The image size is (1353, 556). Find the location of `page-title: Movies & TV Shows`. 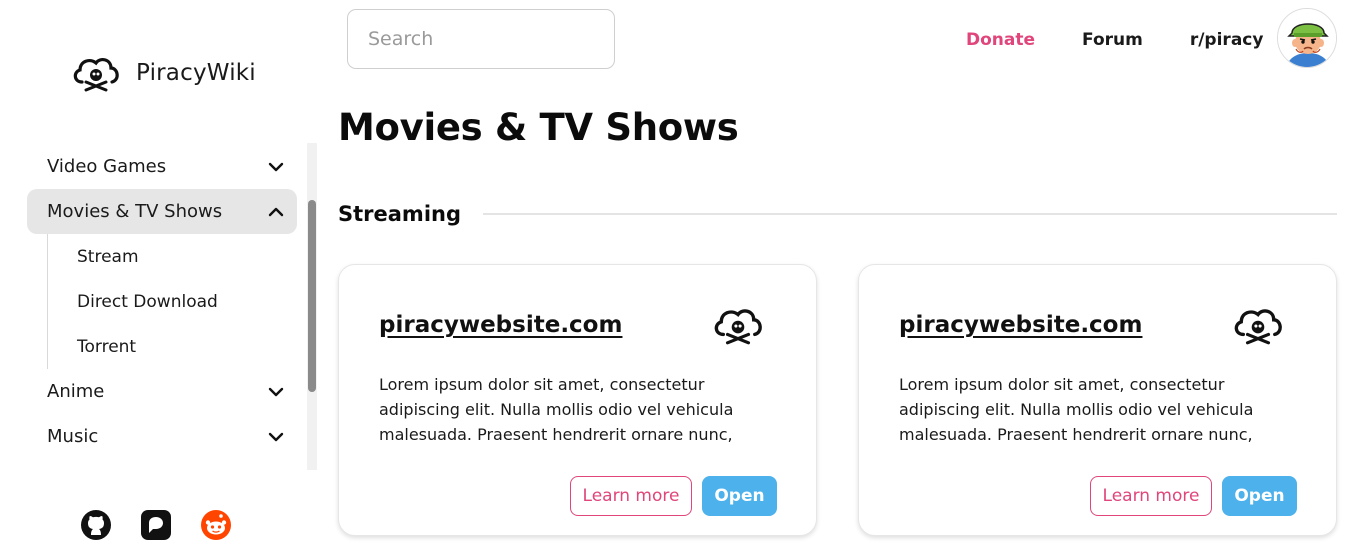

page-title: Movies & TV Shows is located at coordinates (538, 127).